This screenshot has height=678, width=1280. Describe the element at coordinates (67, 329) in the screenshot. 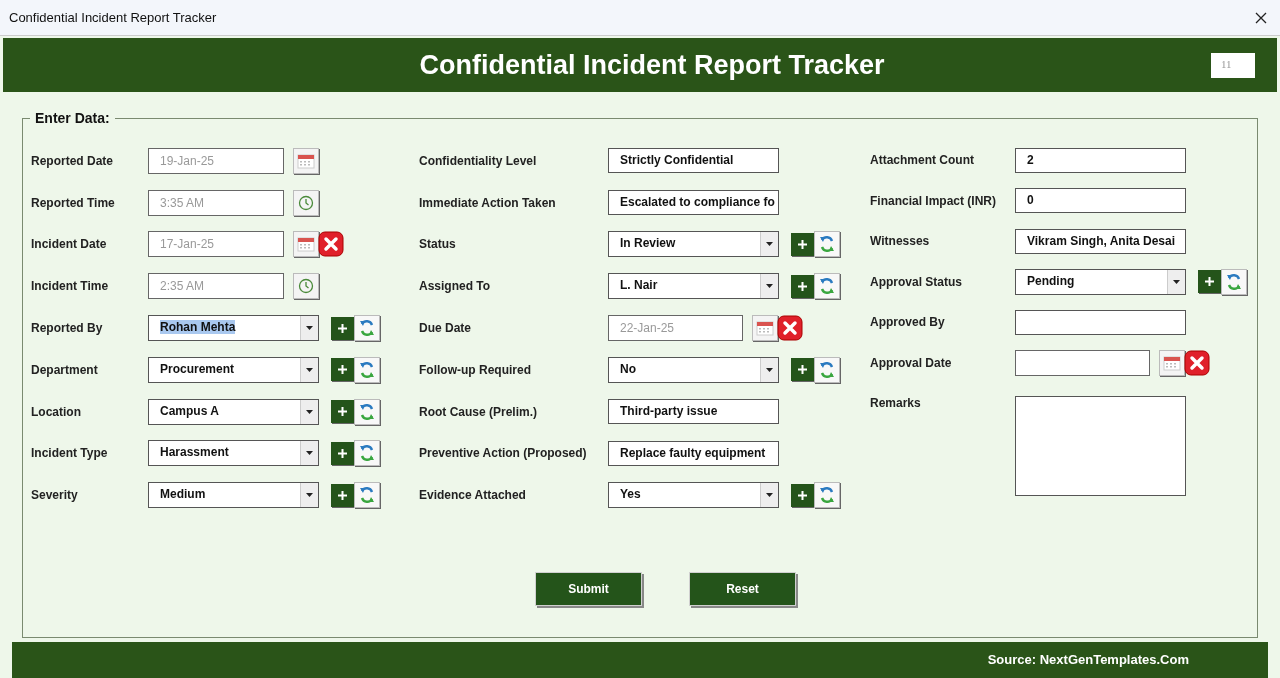

I see `field-label: Reported By` at that location.